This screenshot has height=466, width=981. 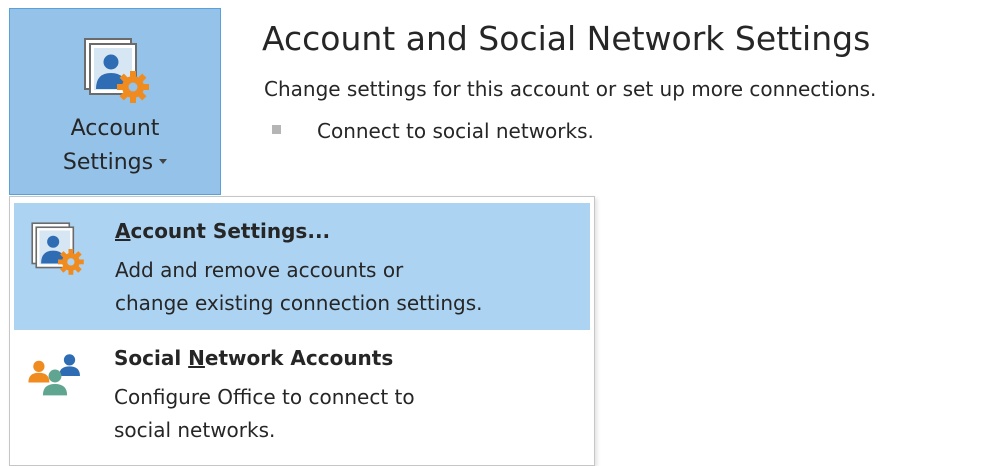 What do you see at coordinates (54, 375) in the screenshot?
I see `social-network-people-icon` at bounding box center [54, 375].